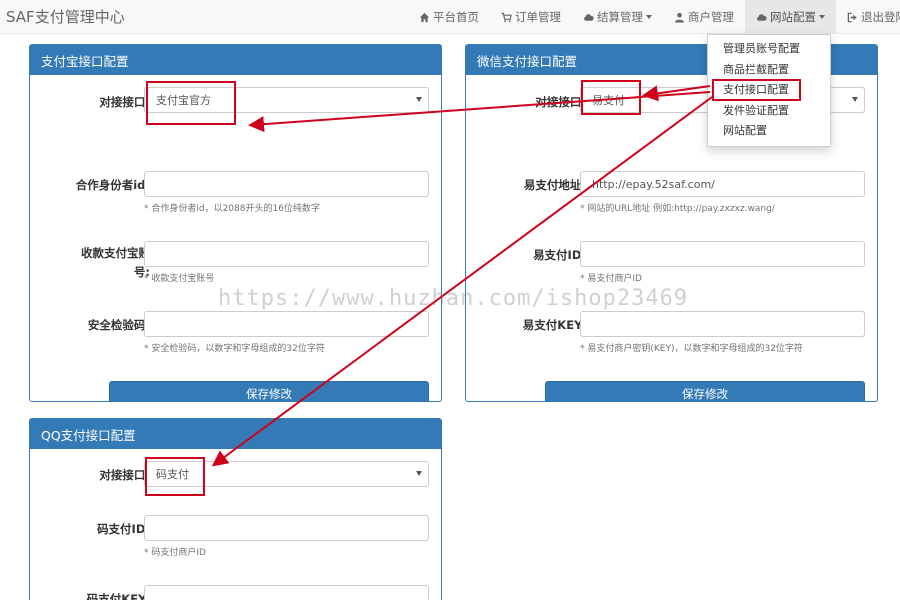  What do you see at coordinates (705, 391) in the screenshot?
I see `wechat-save-button: 保存修改` at bounding box center [705, 391].